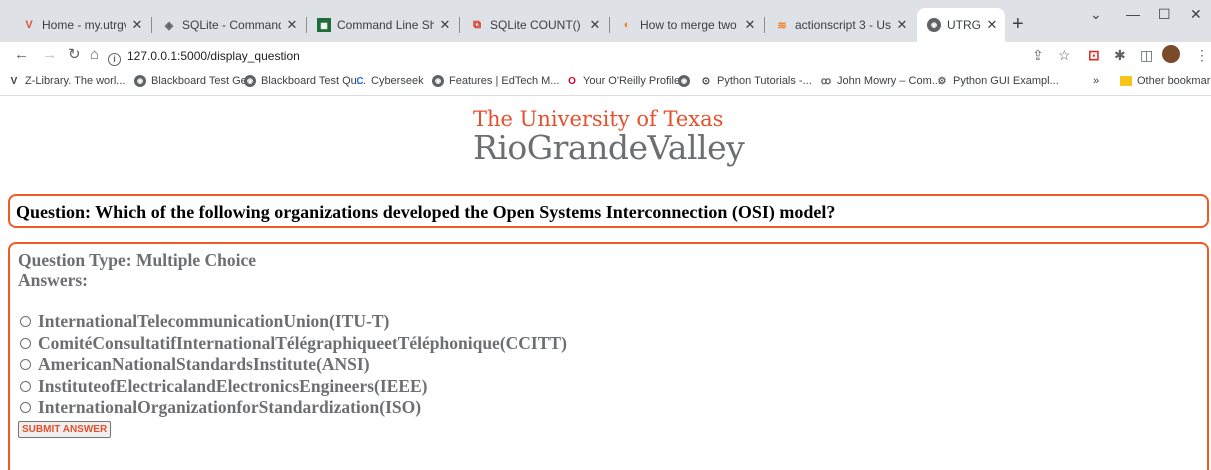  I want to click on tab-sqlite-commands: ◈ SQLite - Commands ✕, so click(229, 25).